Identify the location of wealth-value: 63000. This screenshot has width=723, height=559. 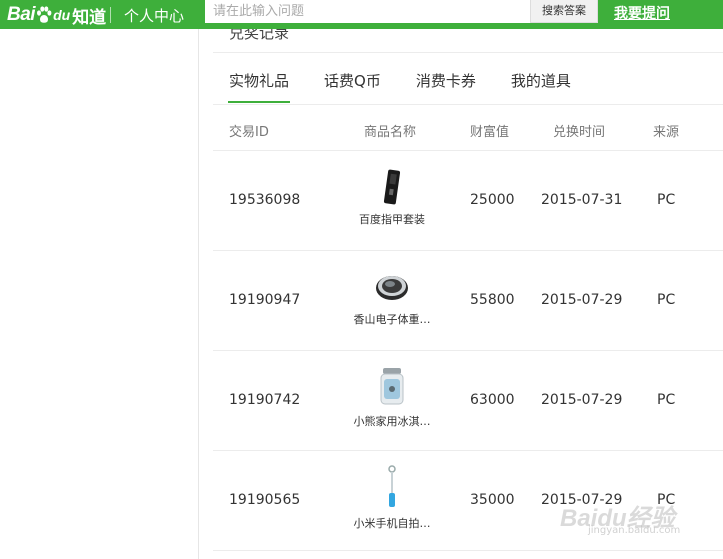
(492, 400).